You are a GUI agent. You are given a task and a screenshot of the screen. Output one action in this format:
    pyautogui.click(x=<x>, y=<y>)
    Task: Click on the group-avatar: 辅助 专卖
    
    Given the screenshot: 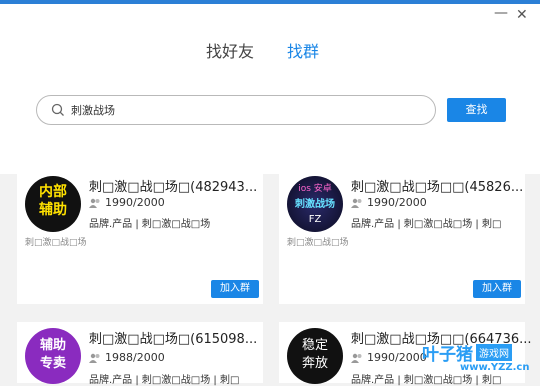 What is the action you would take?
    pyautogui.click(x=53, y=356)
    